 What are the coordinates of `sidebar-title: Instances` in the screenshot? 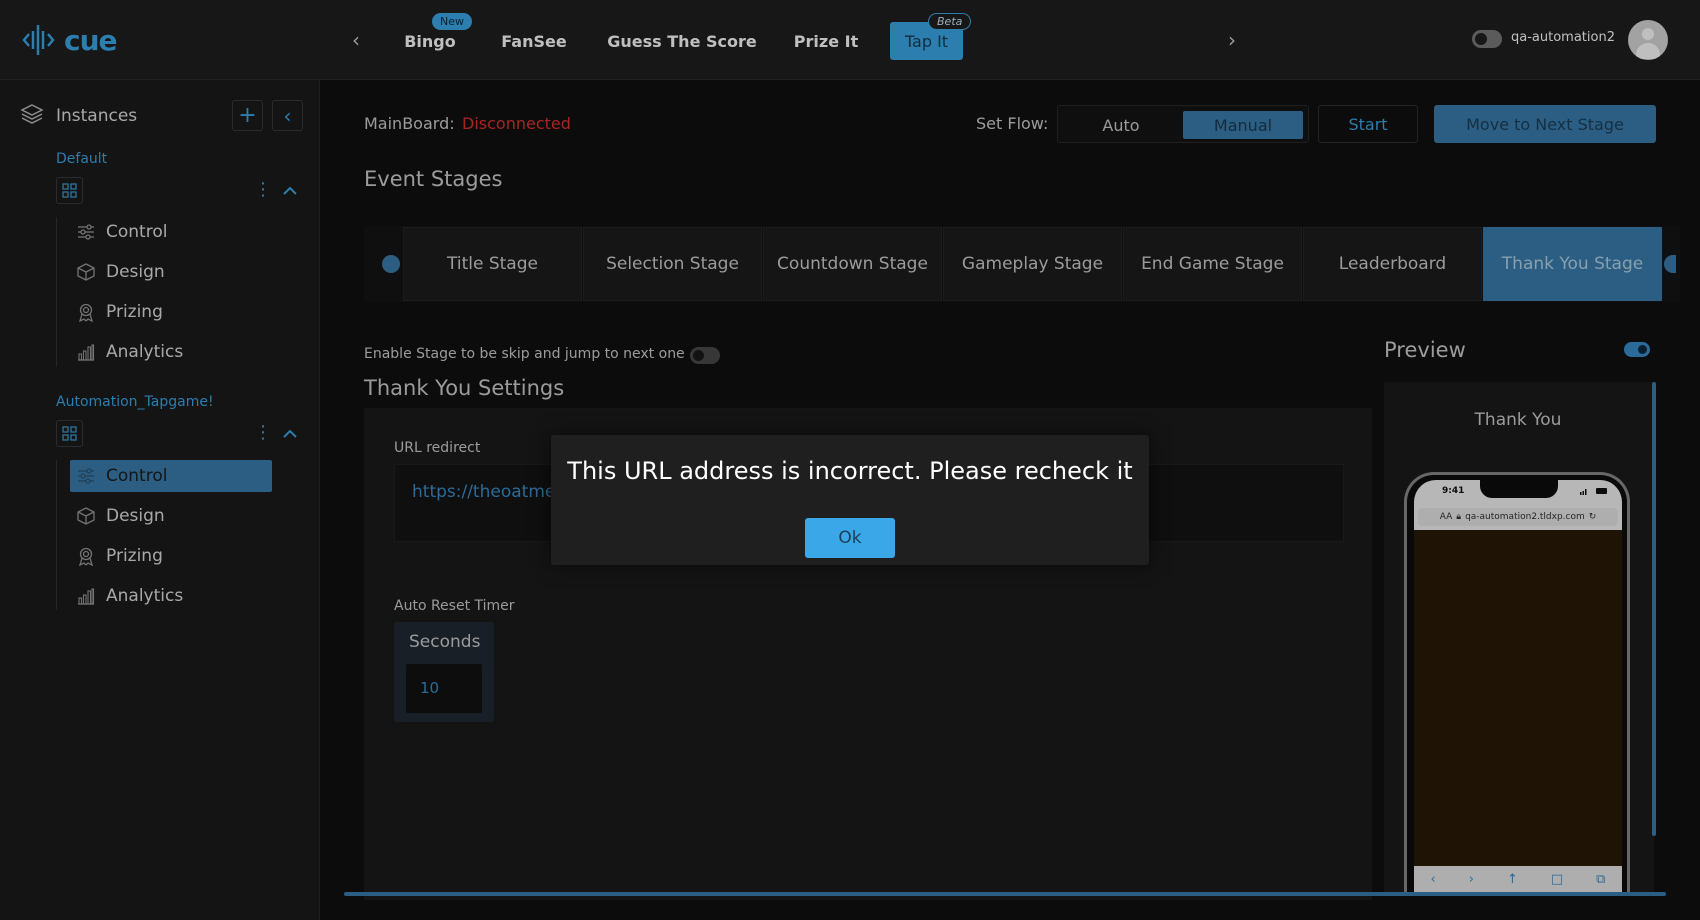 It's located at (97, 116).